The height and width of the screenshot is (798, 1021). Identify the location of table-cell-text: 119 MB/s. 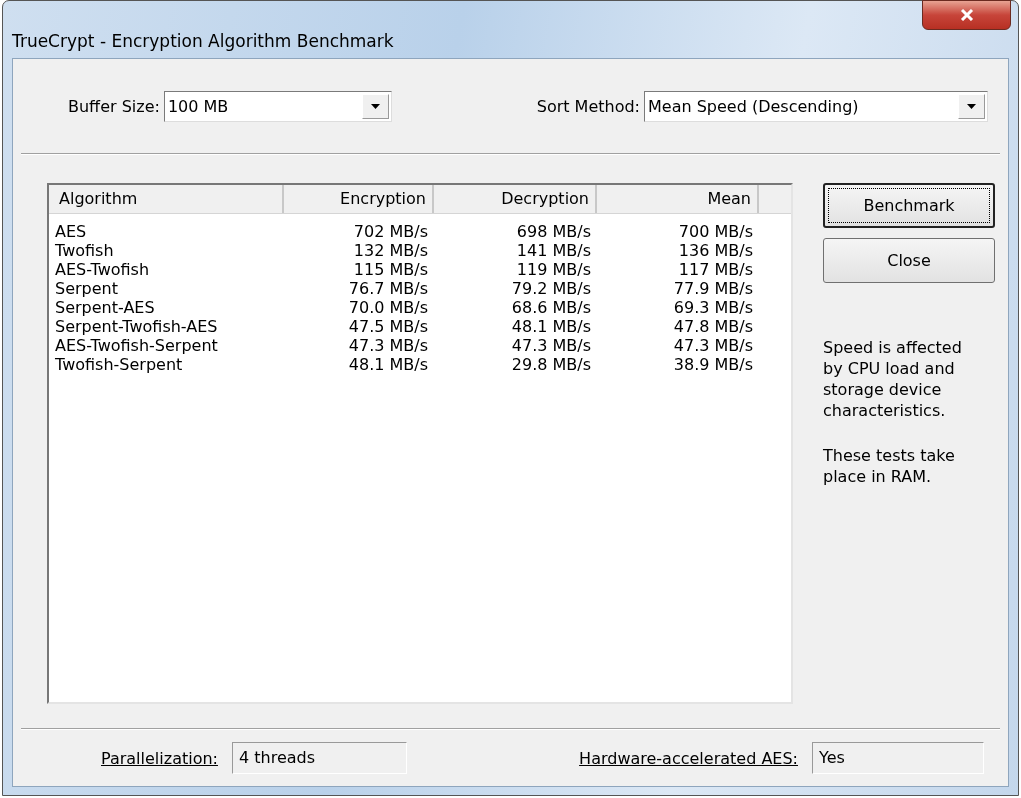
(553, 269).